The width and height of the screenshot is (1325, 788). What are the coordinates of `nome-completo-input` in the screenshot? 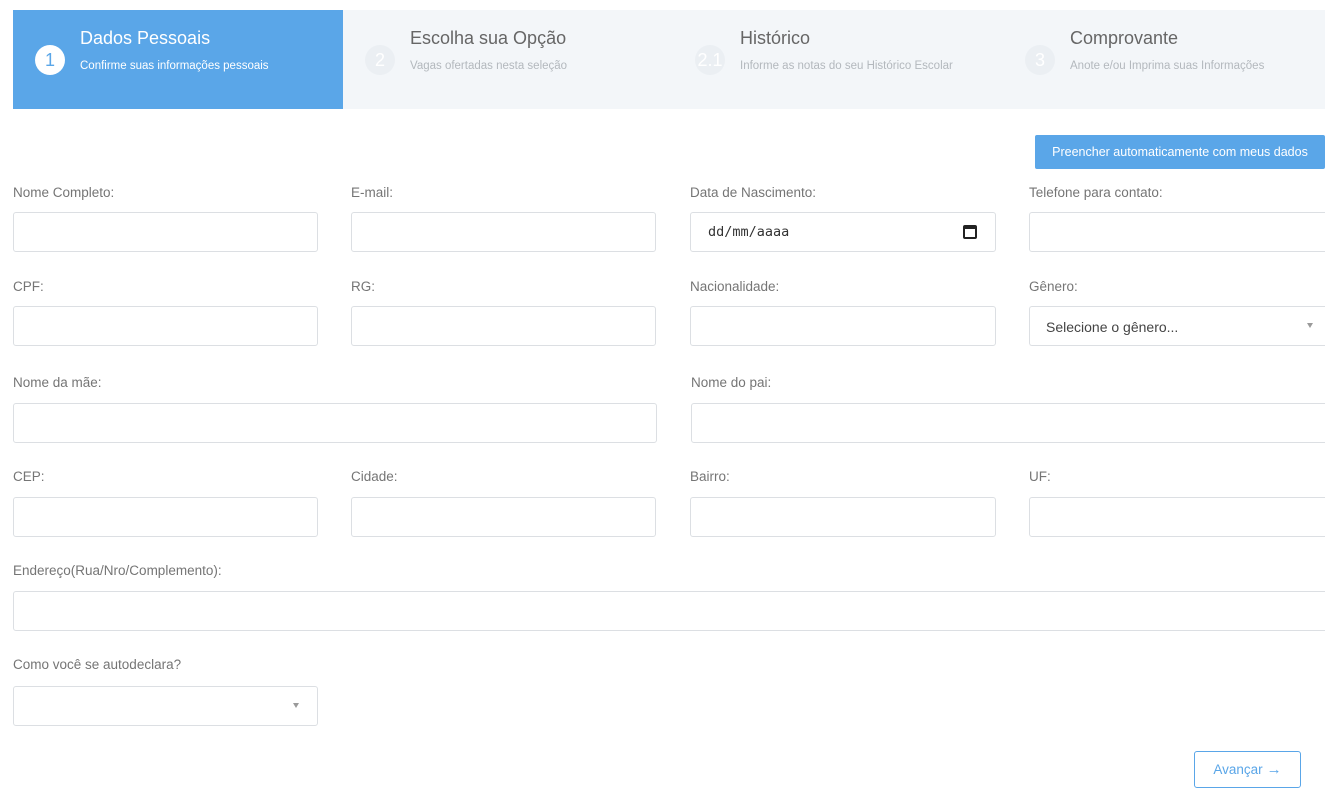 It's located at (165, 232).